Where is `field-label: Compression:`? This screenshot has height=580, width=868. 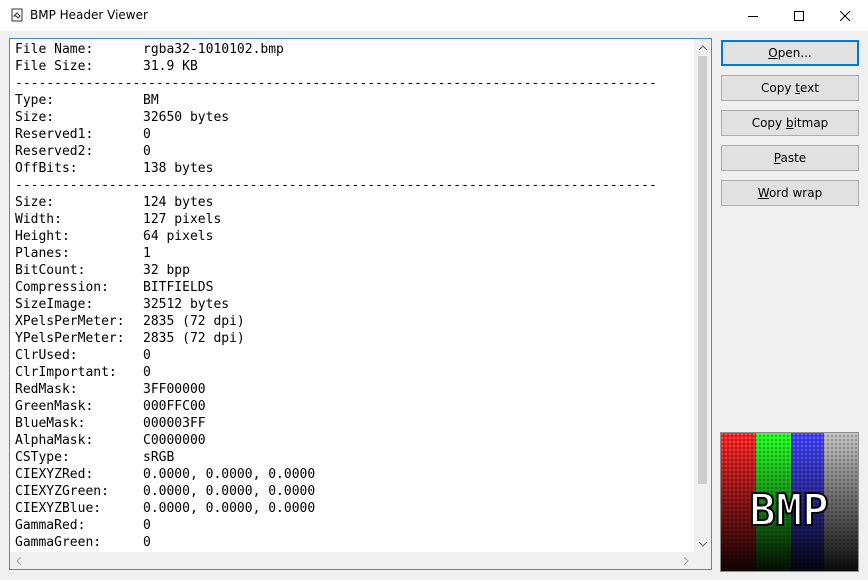
field-label: Compression: is located at coordinates (62, 287).